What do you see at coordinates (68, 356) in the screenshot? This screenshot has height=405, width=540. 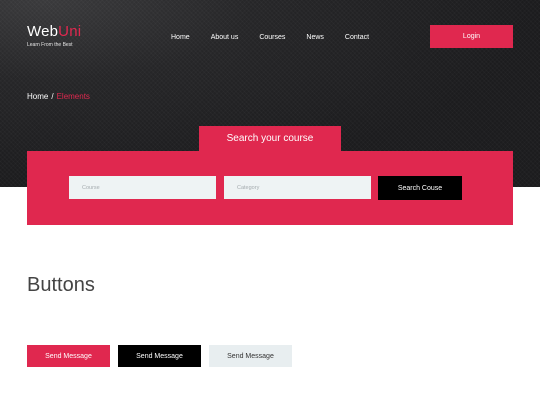 I see `send-message-button-red: Send Message` at bounding box center [68, 356].